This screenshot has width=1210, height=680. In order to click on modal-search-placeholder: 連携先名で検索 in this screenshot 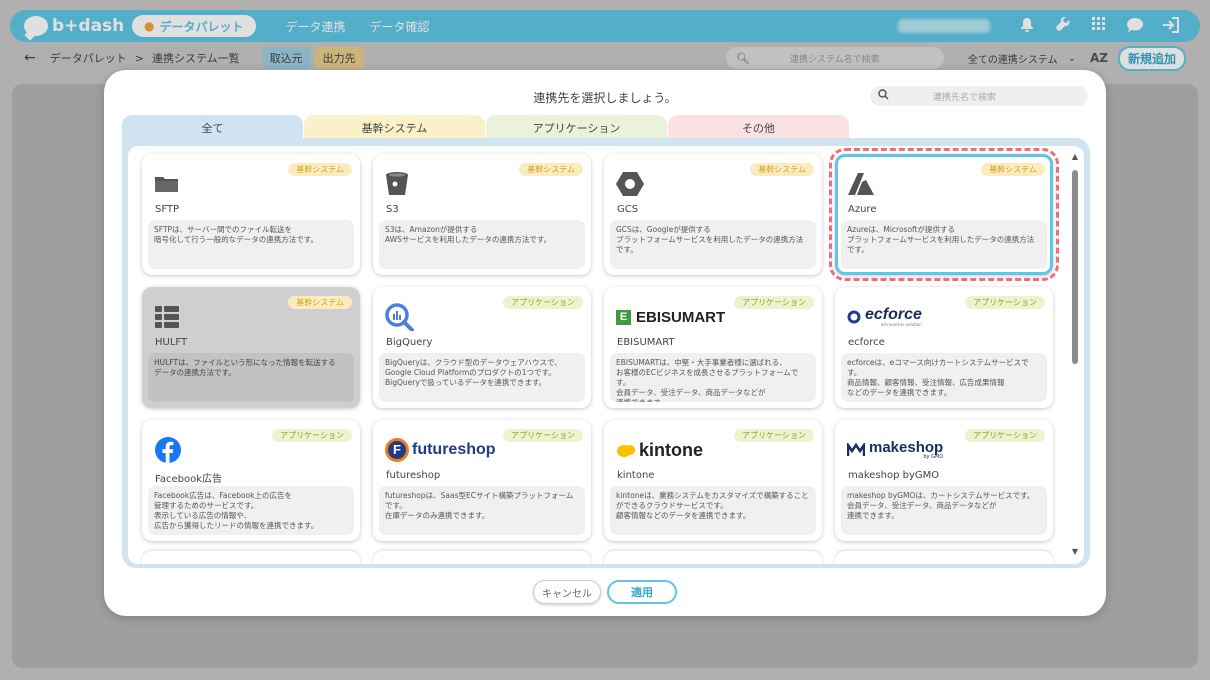, I will do `click(965, 97)`.